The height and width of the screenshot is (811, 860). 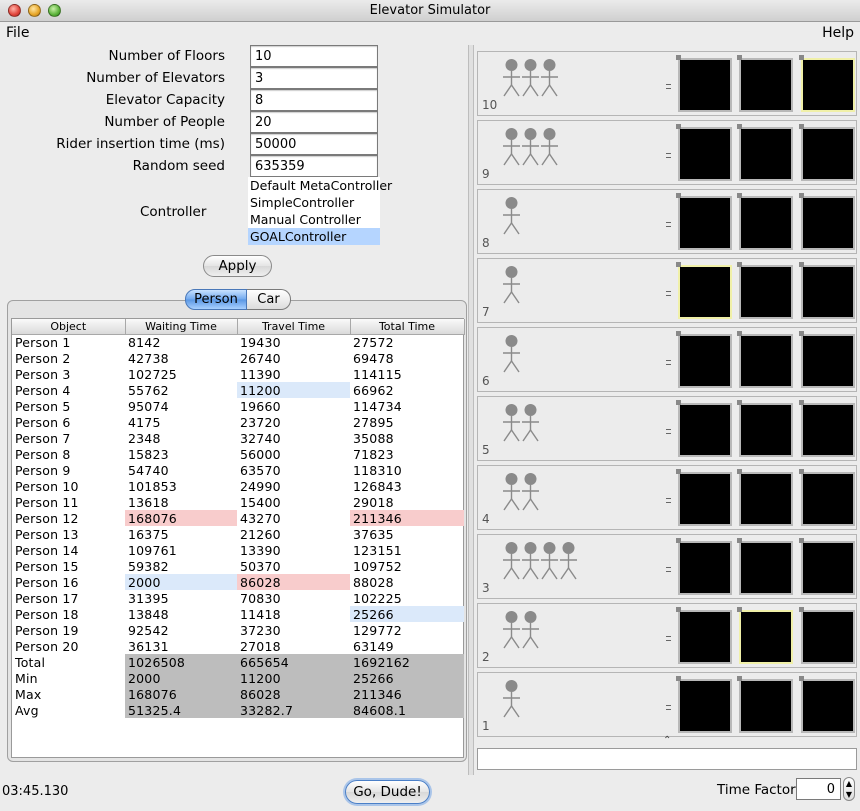 I want to click on cell-waiting: 51325.4, so click(x=181, y=710).